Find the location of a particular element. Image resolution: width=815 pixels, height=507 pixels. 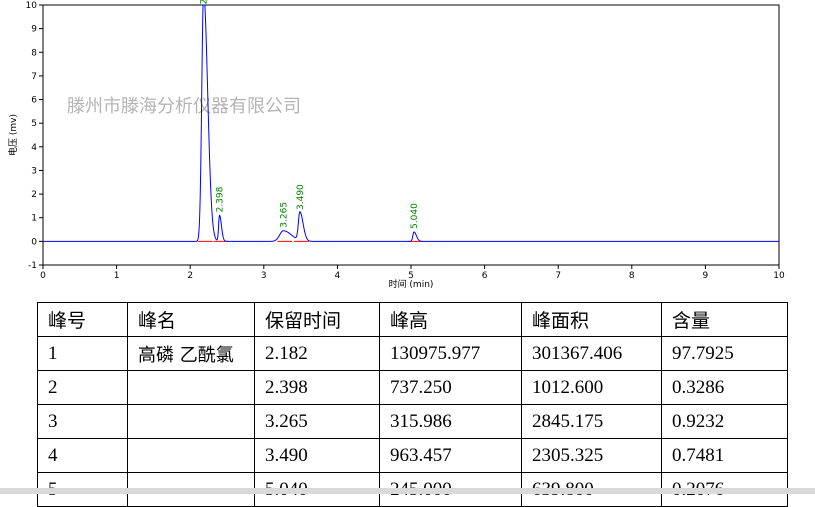

cell-retention-time: 3.265 is located at coordinates (317, 421).